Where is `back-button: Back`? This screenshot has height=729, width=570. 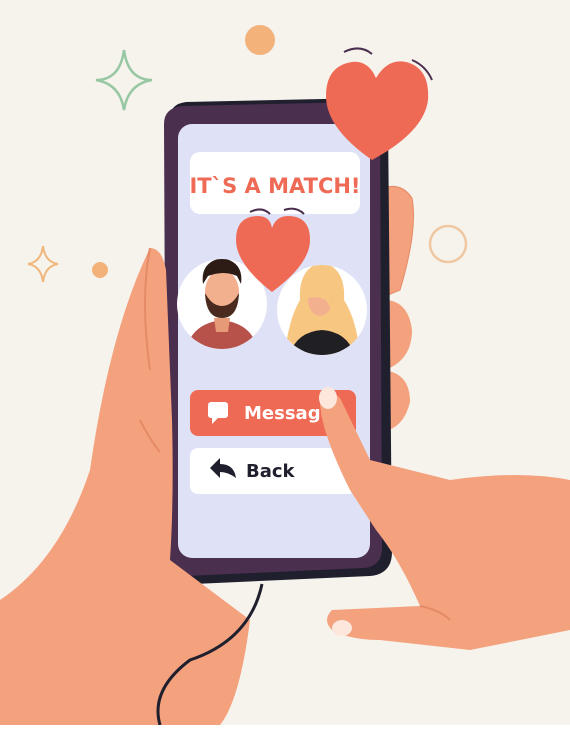
back-button: Back is located at coordinates (273, 471).